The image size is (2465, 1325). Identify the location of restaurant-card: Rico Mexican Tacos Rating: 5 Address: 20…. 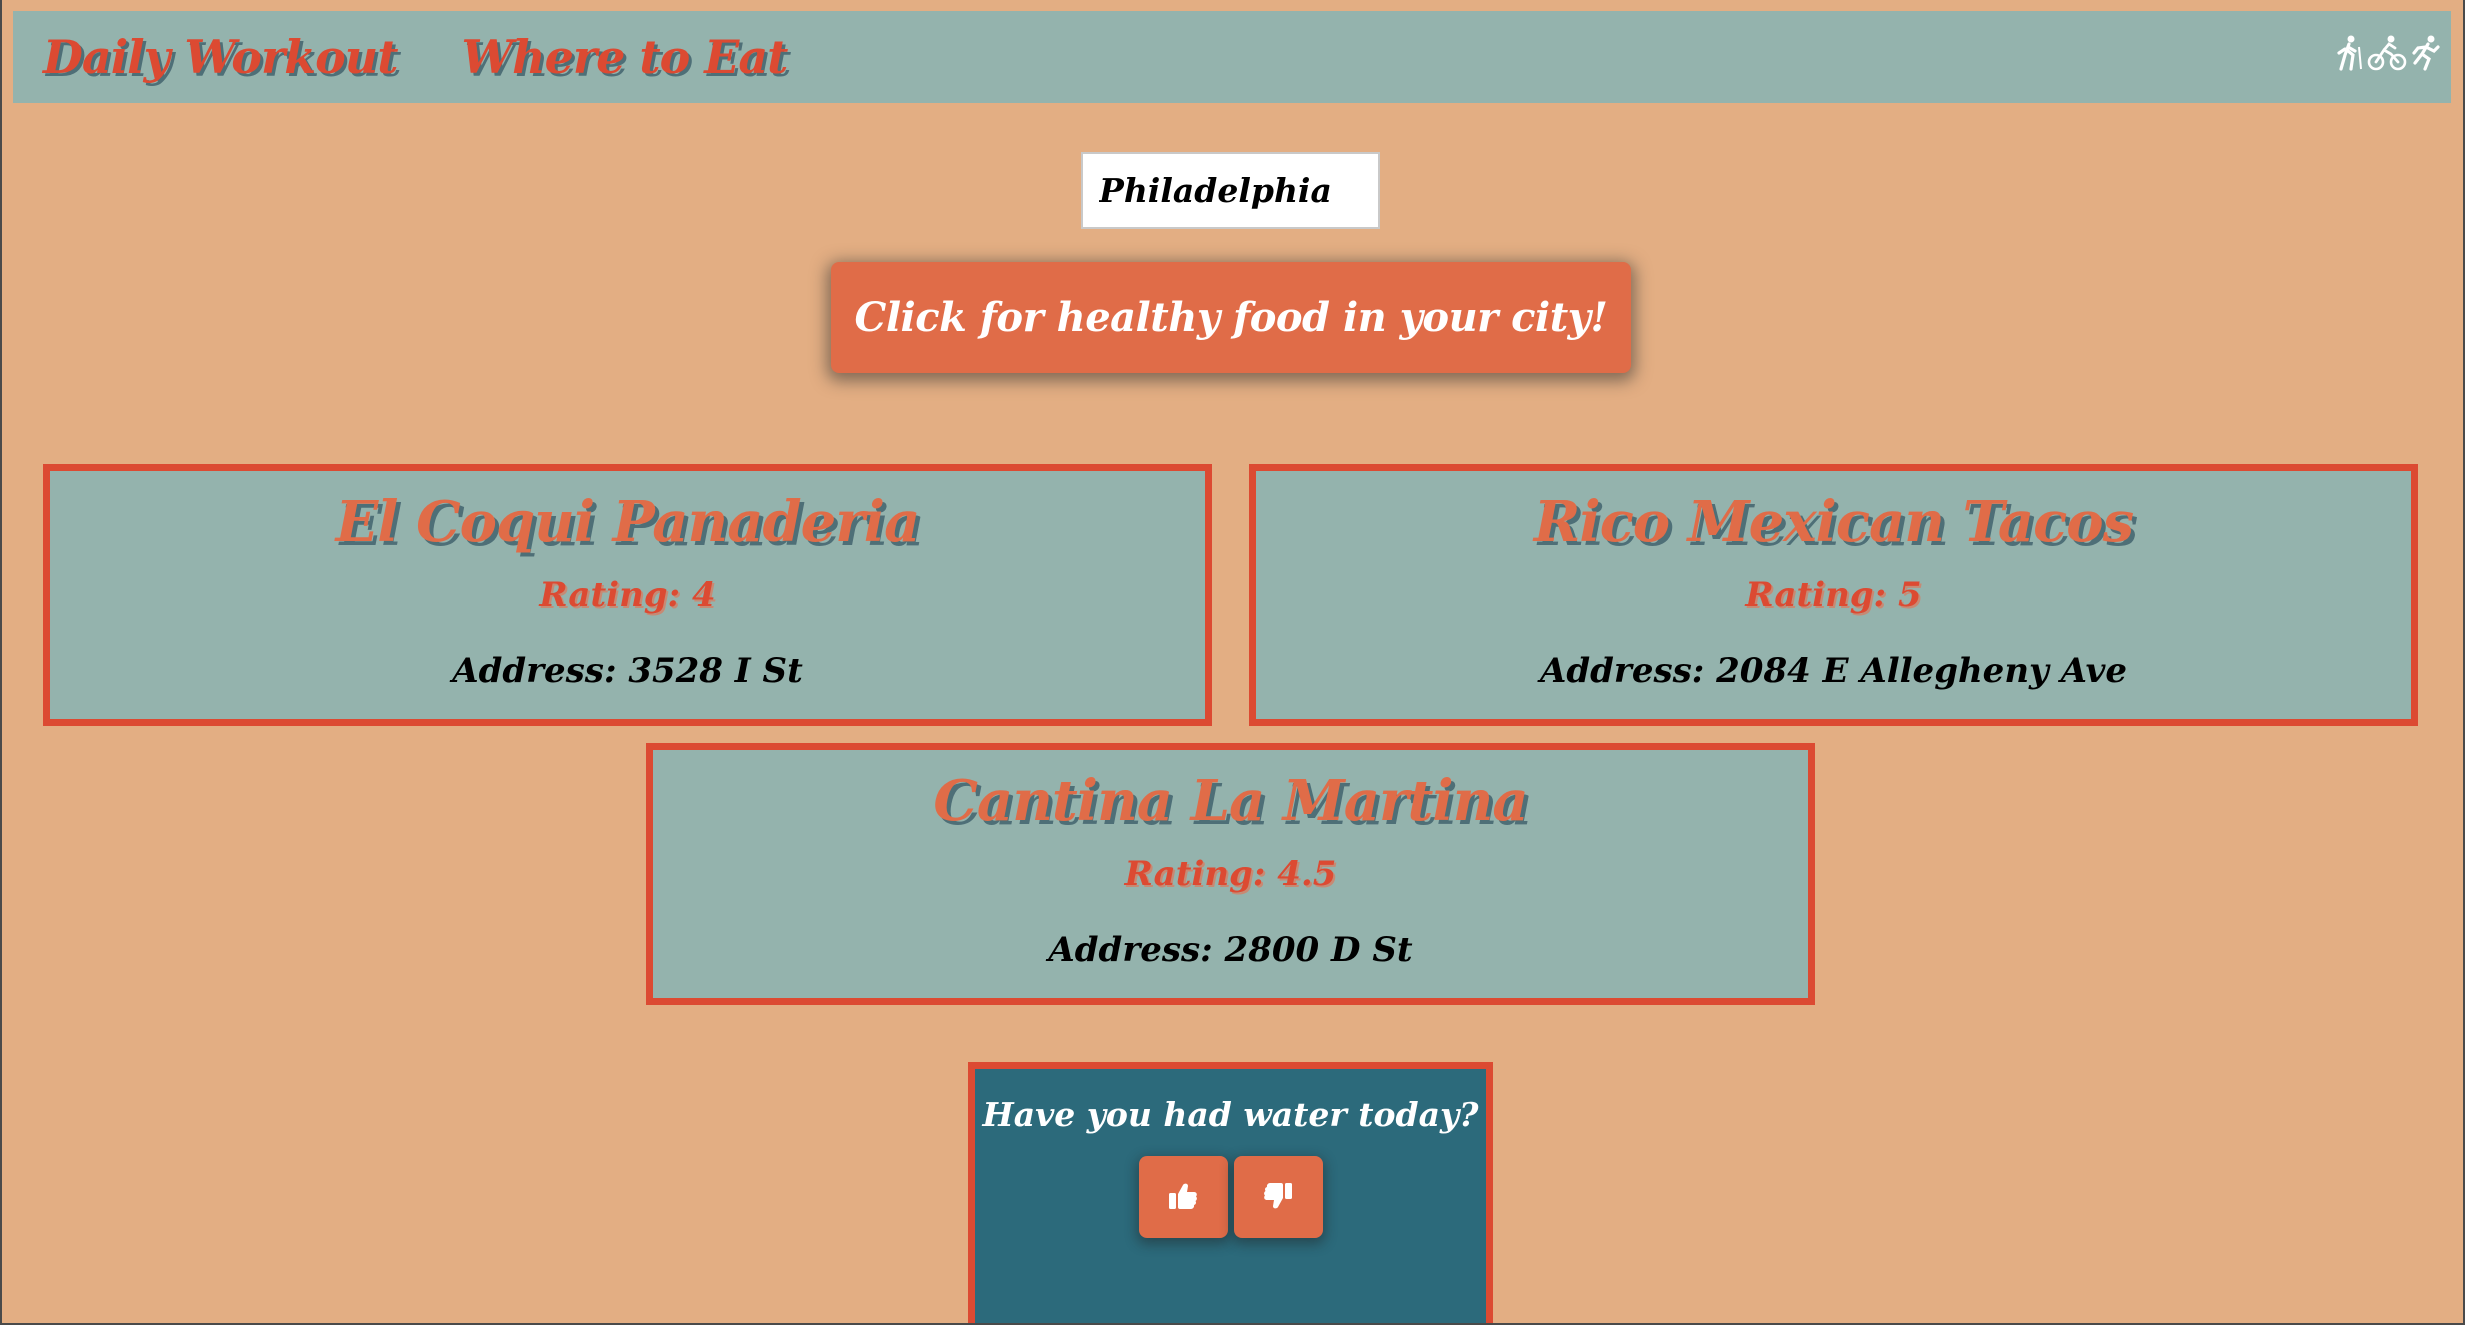
(1833, 595).